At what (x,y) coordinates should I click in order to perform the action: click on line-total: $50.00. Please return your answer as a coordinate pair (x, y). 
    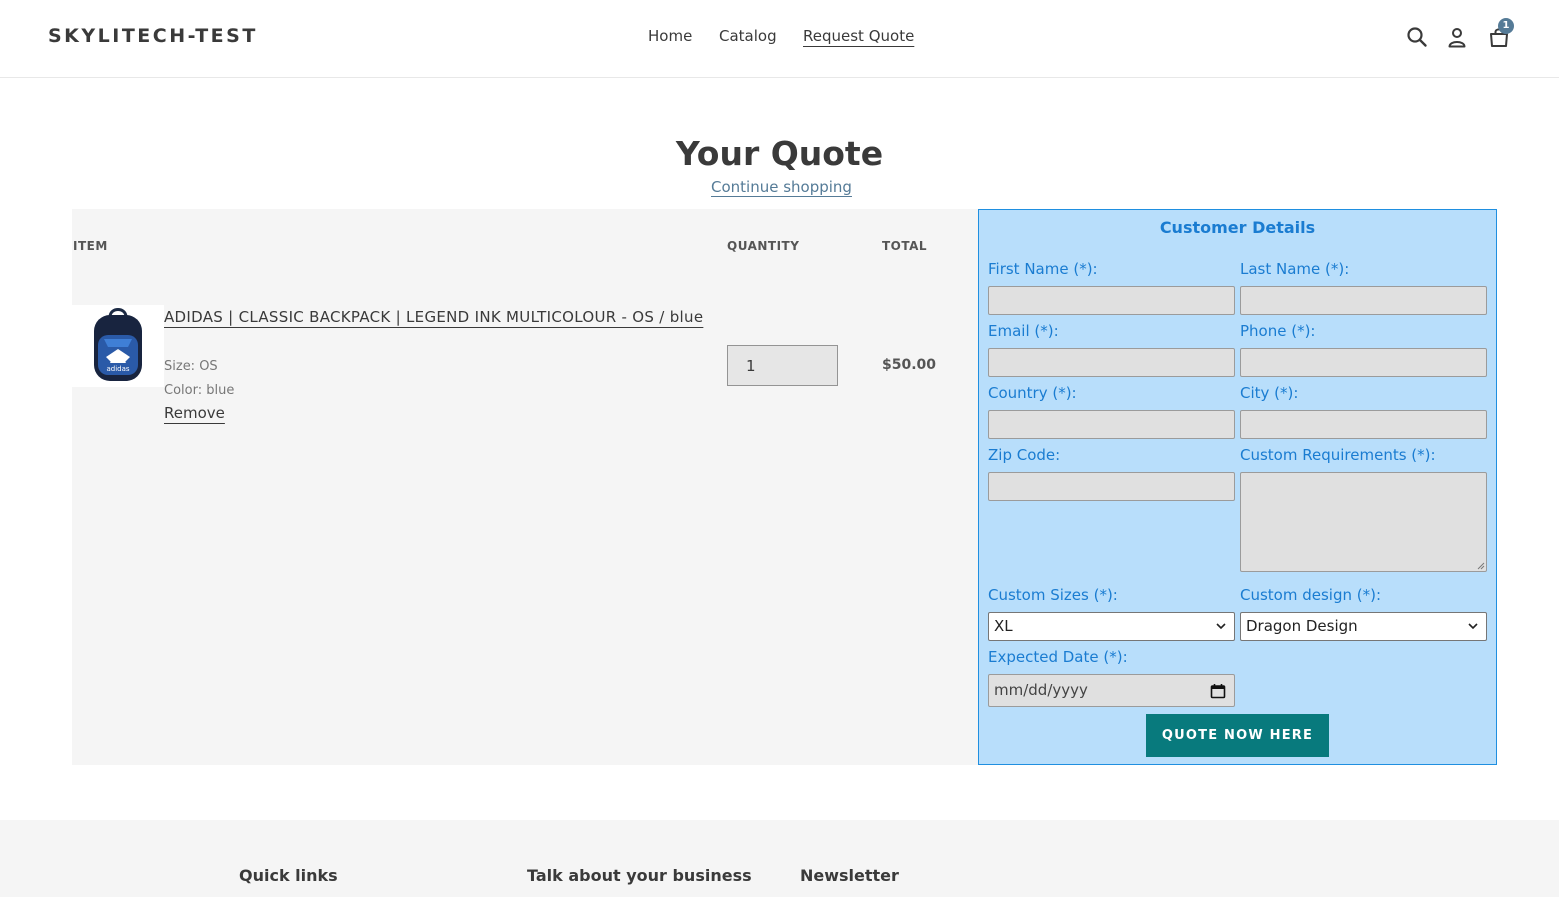
    Looking at the image, I should click on (909, 365).